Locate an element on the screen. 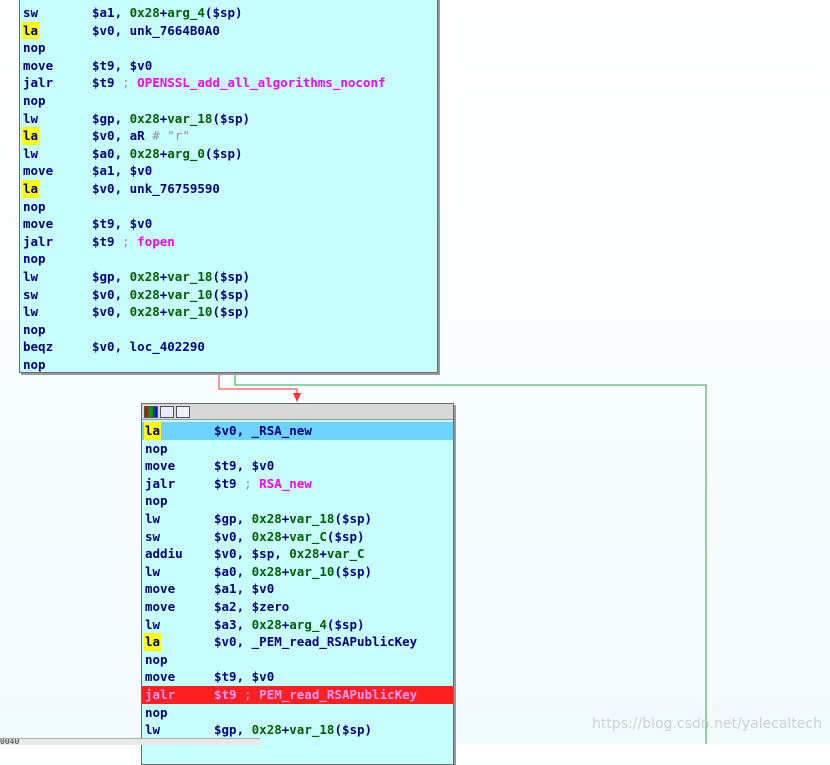  instruction-row: la $v0, unk_7664B0A0 is located at coordinates (228, 30).